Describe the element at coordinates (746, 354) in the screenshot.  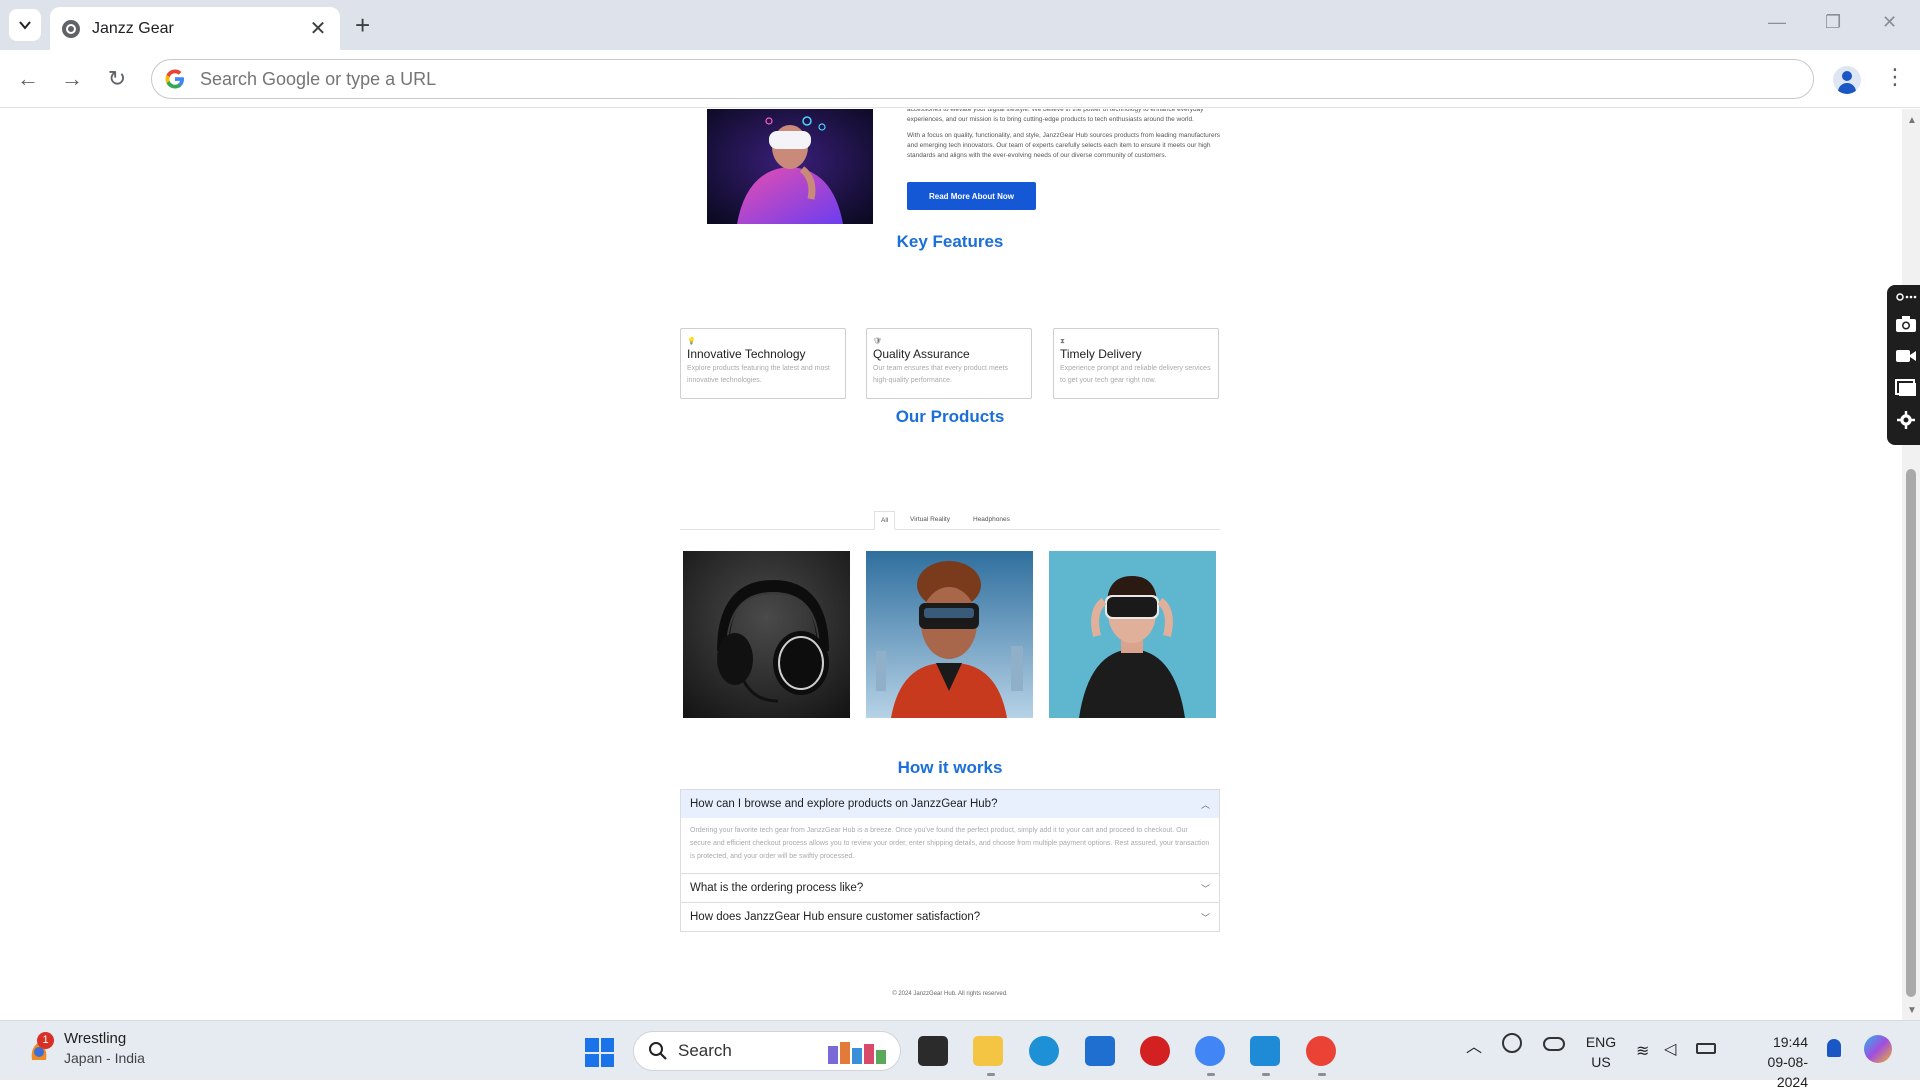
I see `feature-title: Innovative Technology` at that location.